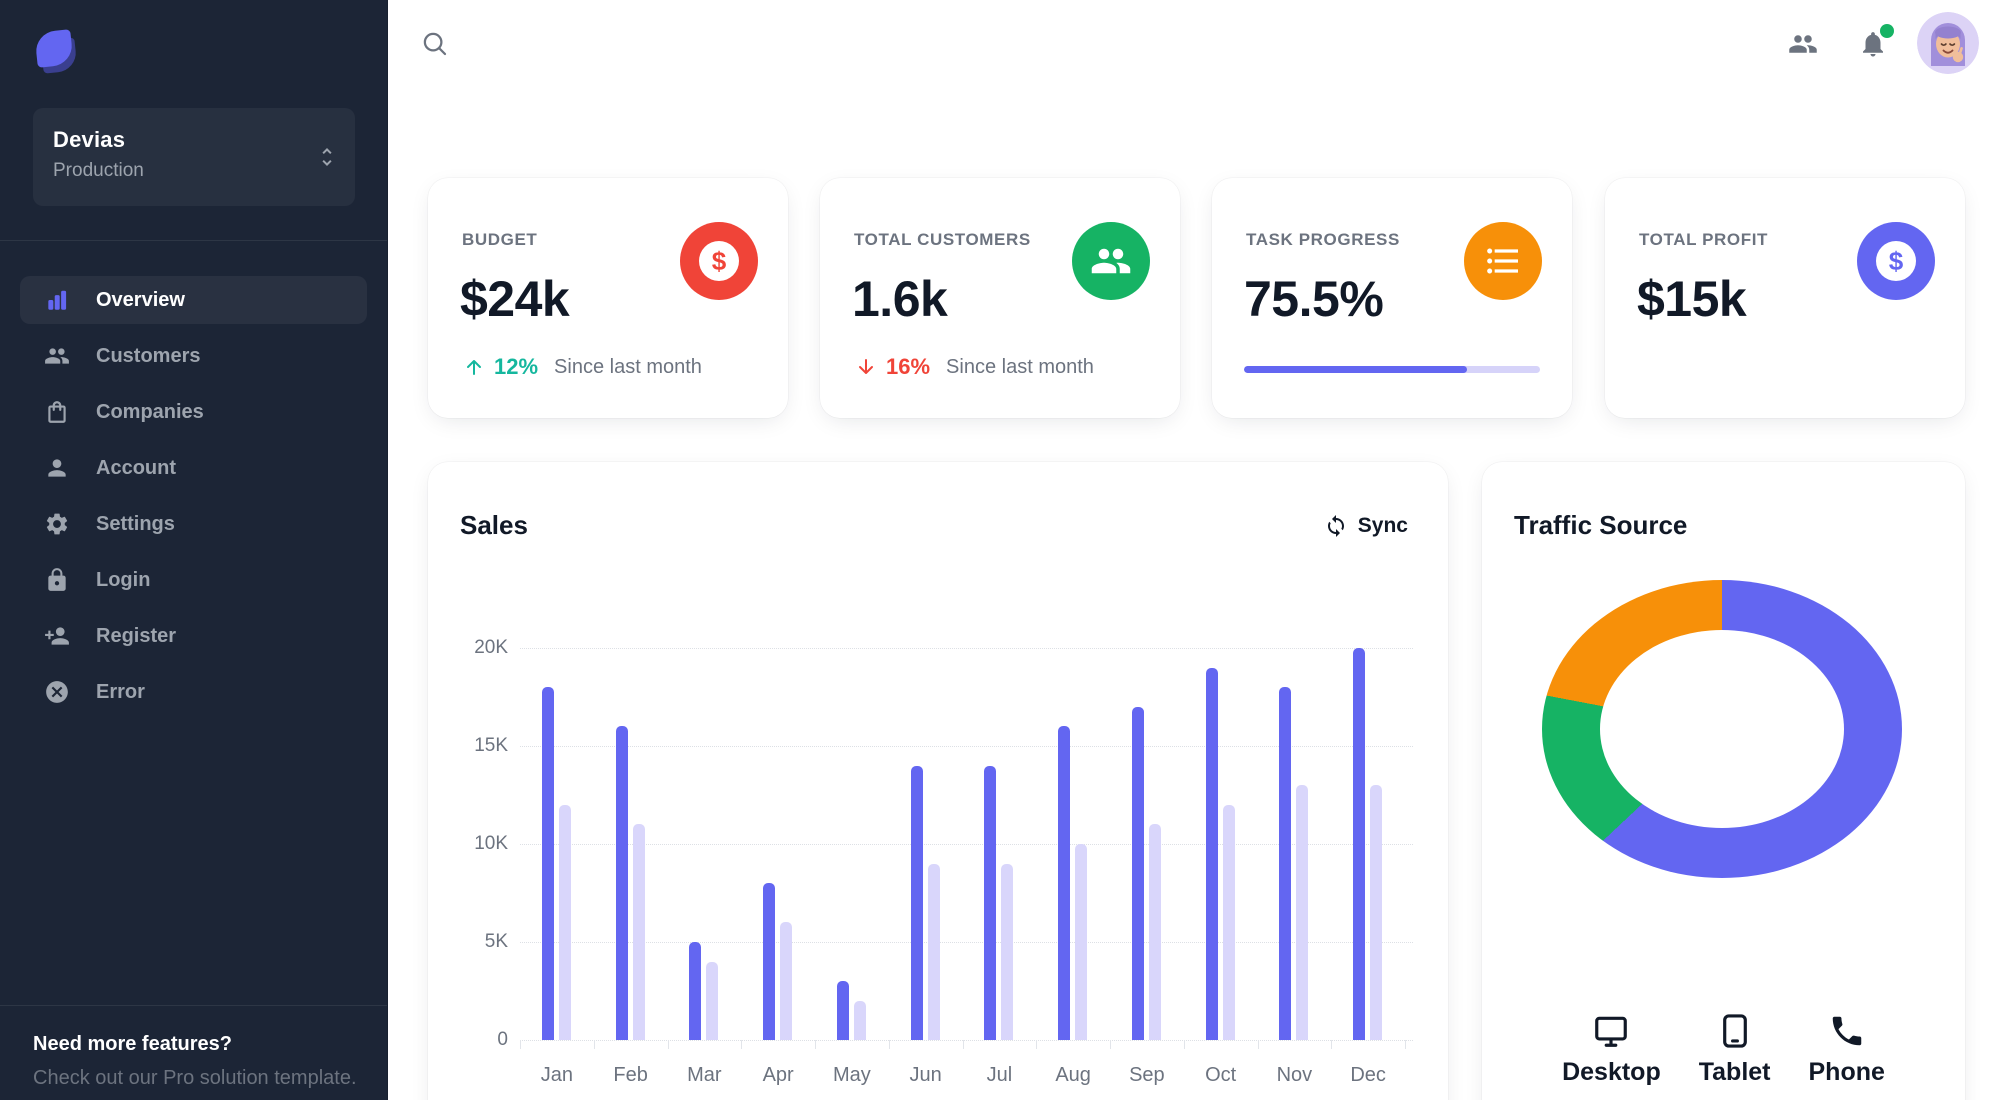 Image resolution: width=2000 pixels, height=1100 pixels. I want to click on traffic-source-card: Traffic Source Desktop Tablet Phone, so click(1723, 781).